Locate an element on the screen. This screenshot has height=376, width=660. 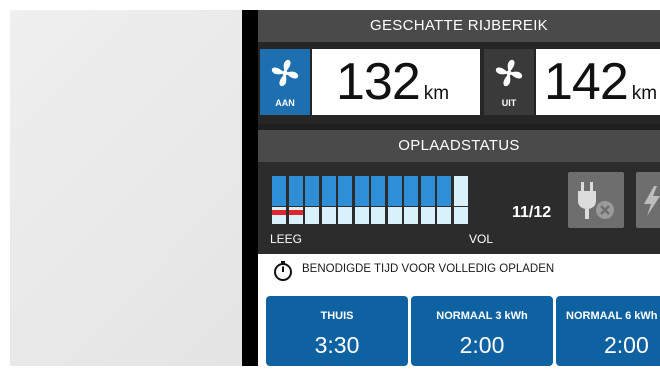
charge-cancel-button is located at coordinates (596, 200).